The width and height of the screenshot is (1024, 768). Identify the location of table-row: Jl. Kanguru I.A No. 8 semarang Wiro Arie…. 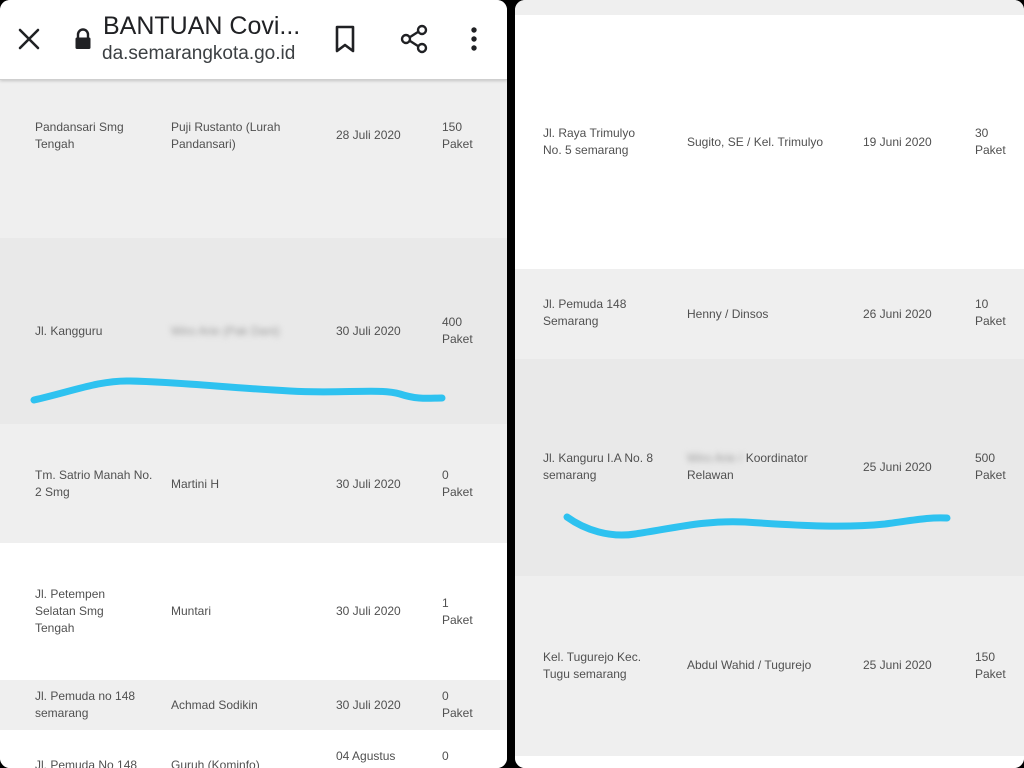
(769, 467).